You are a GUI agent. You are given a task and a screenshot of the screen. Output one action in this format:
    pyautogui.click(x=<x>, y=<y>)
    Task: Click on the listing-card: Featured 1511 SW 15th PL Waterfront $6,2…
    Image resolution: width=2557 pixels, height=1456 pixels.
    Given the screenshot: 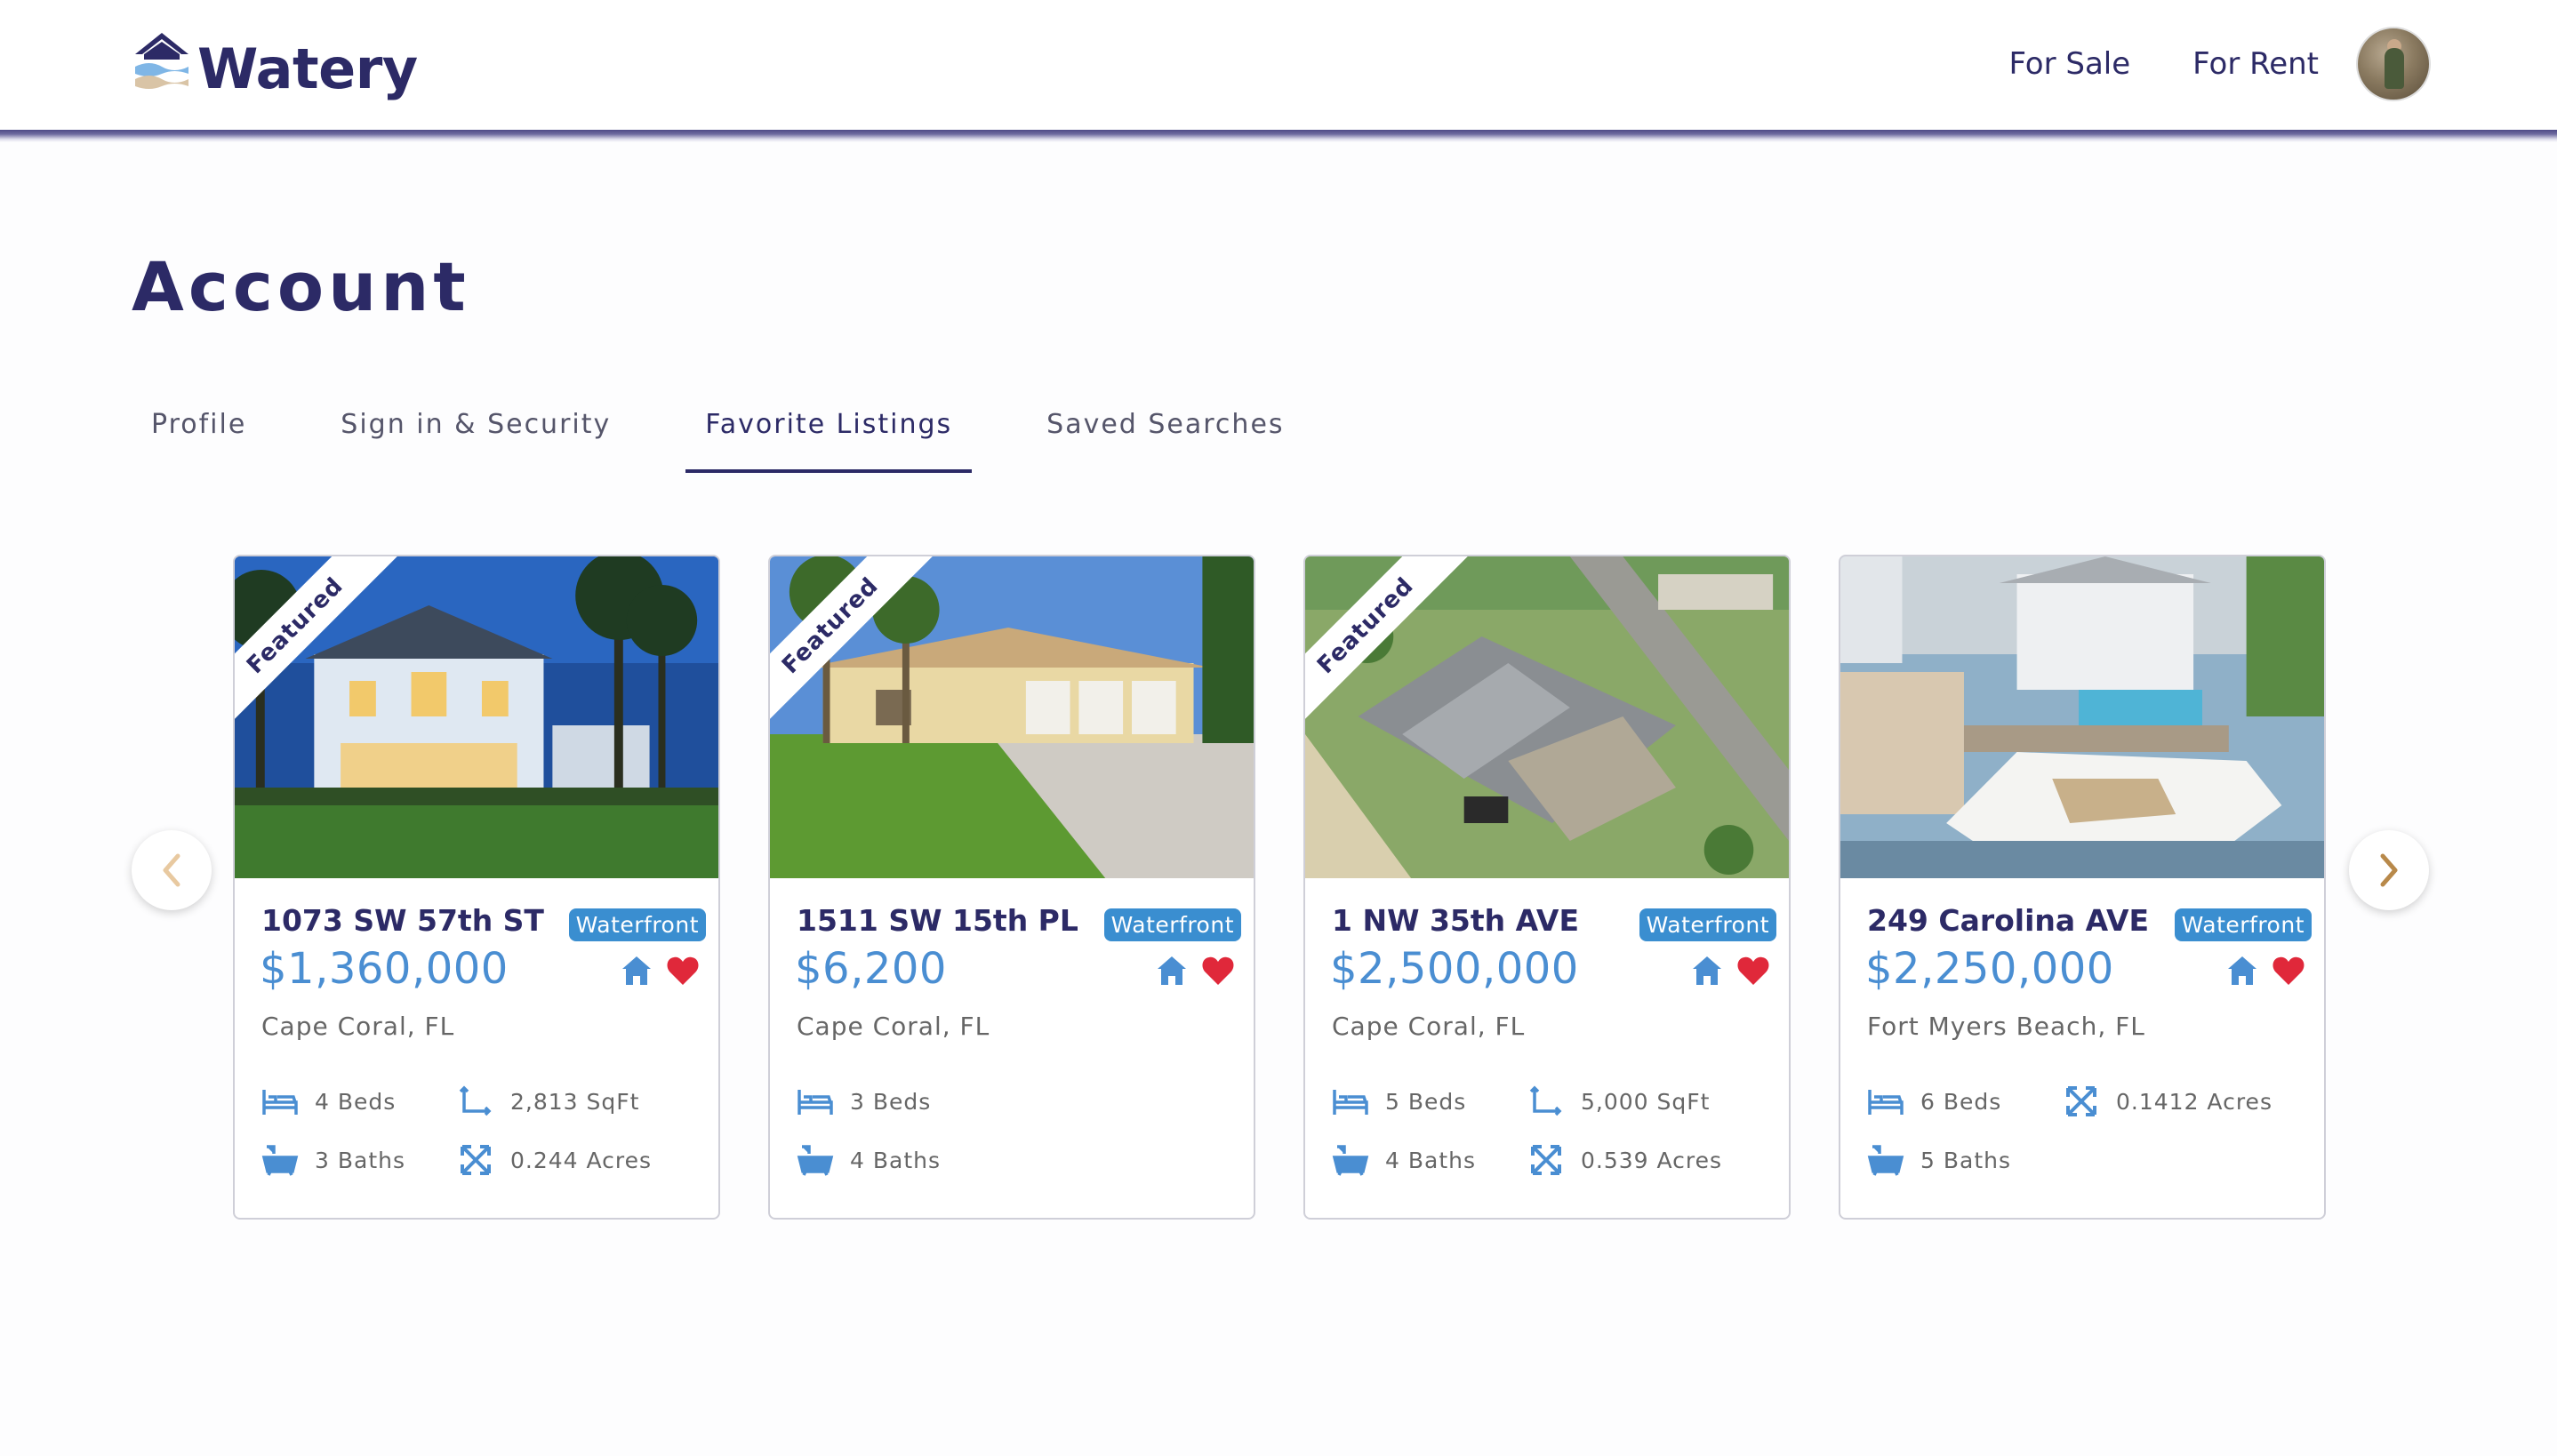 What is the action you would take?
    pyautogui.click(x=1011, y=887)
    